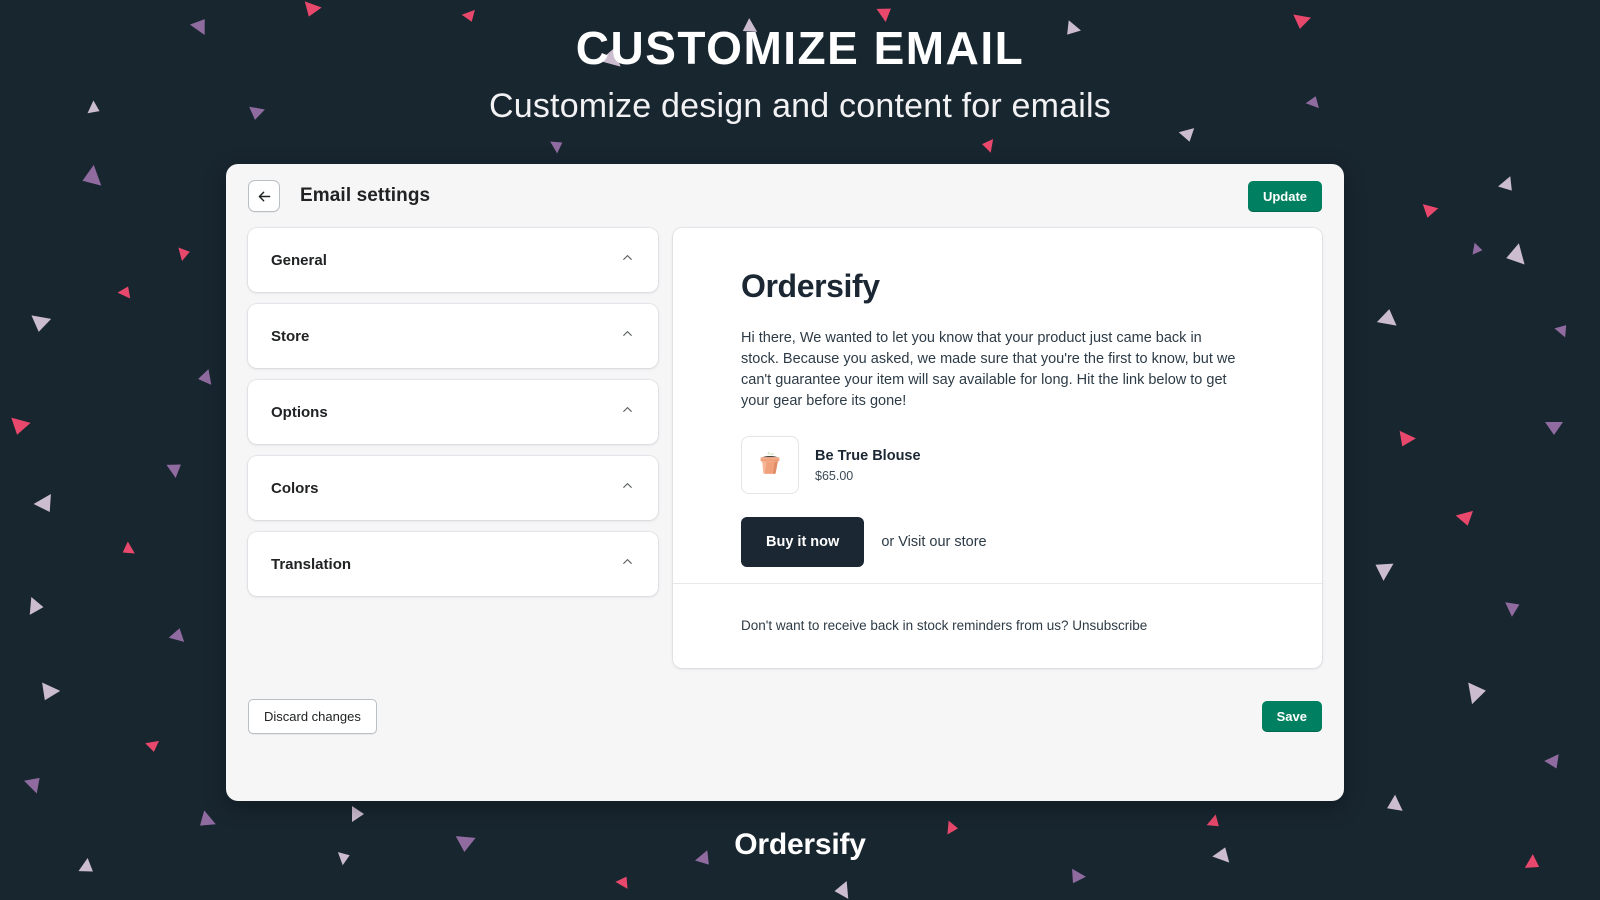 The height and width of the screenshot is (900, 1600). What do you see at coordinates (1284, 196) in the screenshot?
I see `update-button: Update` at bounding box center [1284, 196].